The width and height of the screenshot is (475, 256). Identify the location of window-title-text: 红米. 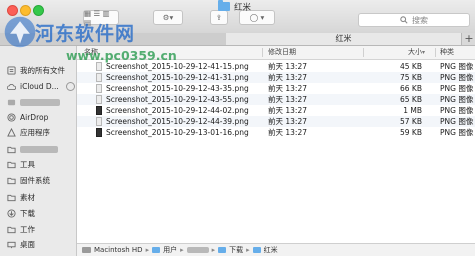
(243, 7).